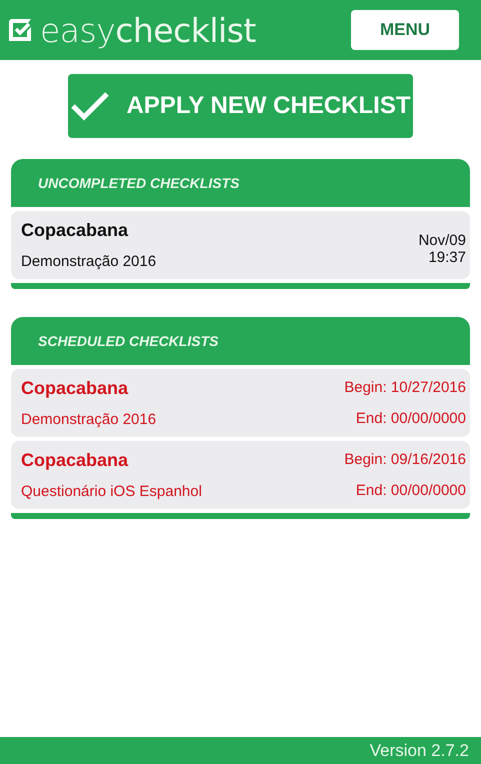 Image resolution: width=481 pixels, height=764 pixels. What do you see at coordinates (111, 491) in the screenshot?
I see `checklist-subtitle: Questionário iOS Espanhol` at bounding box center [111, 491].